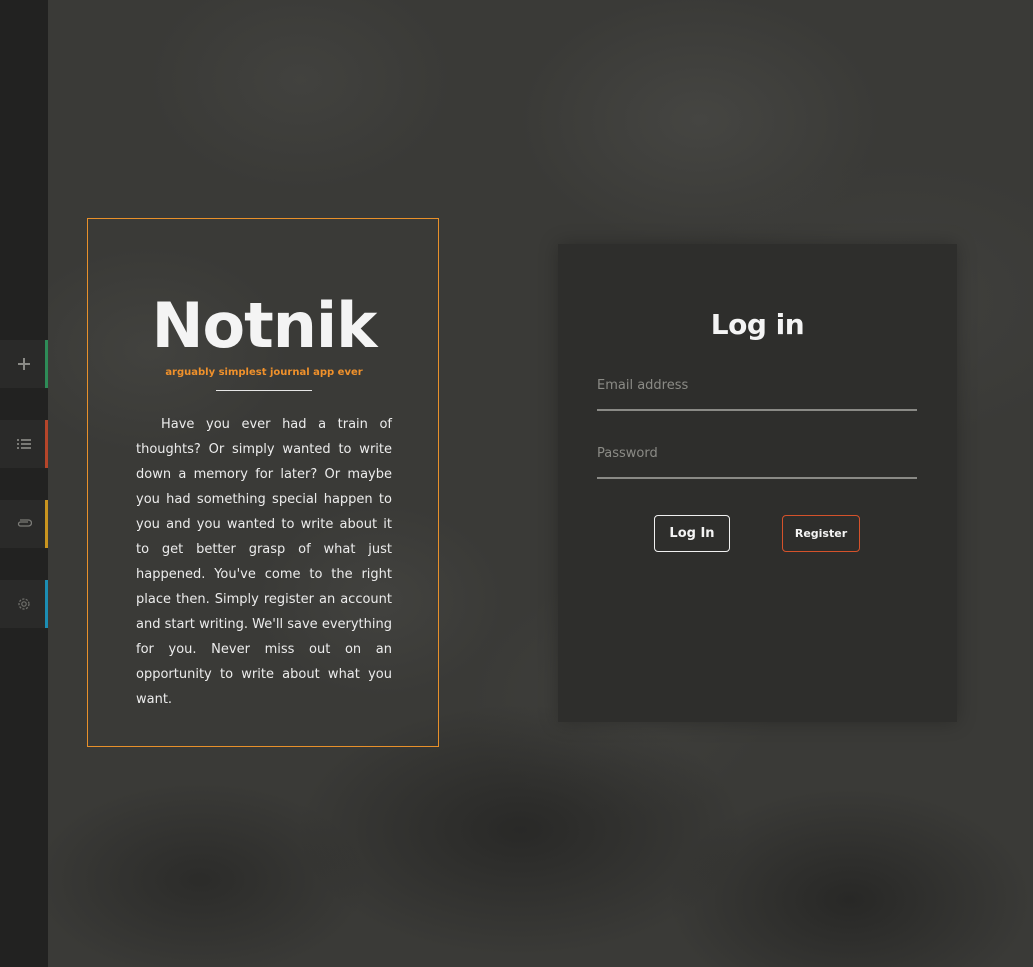 This screenshot has height=967, width=1033. I want to click on gear-icon, so click(24, 604).